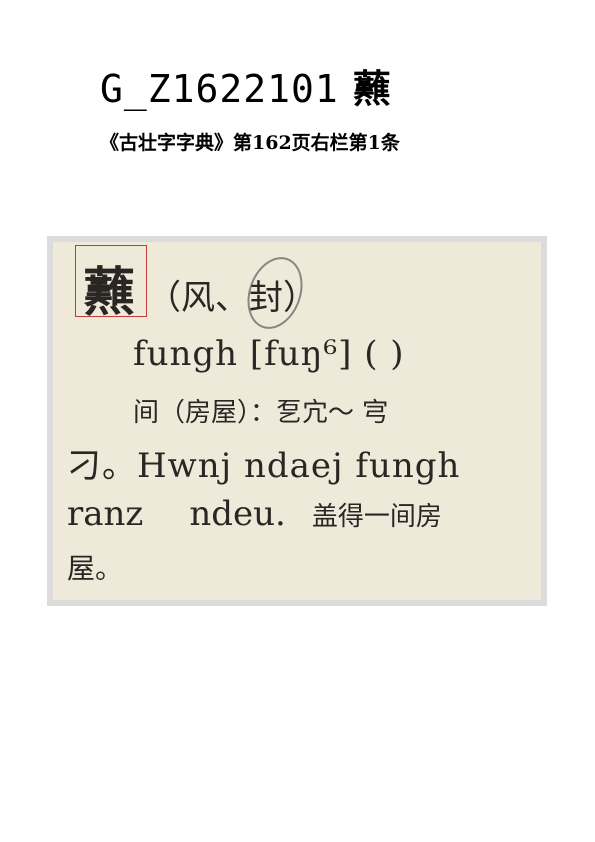 The image size is (595, 842). Describe the element at coordinates (264, 466) in the screenshot. I see `example-line-1: 刁。Hwnj ndaej fungh` at that location.